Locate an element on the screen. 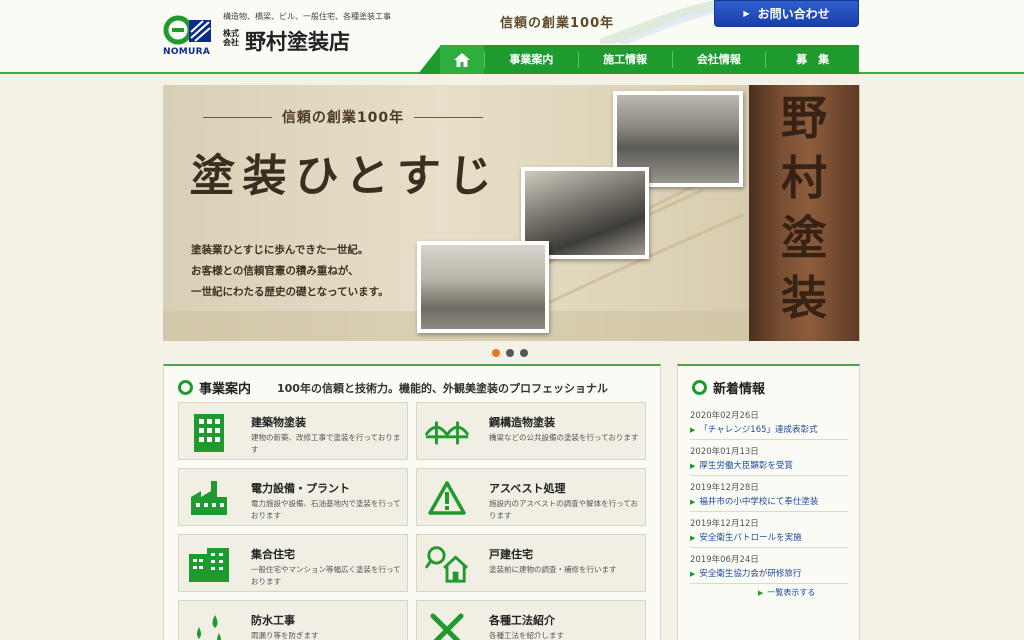 The height and width of the screenshot is (640, 1024). business-card-apartment: 集合住宅 一般住宅やマンション等幅広く塗装を行っております is located at coordinates (293, 563).